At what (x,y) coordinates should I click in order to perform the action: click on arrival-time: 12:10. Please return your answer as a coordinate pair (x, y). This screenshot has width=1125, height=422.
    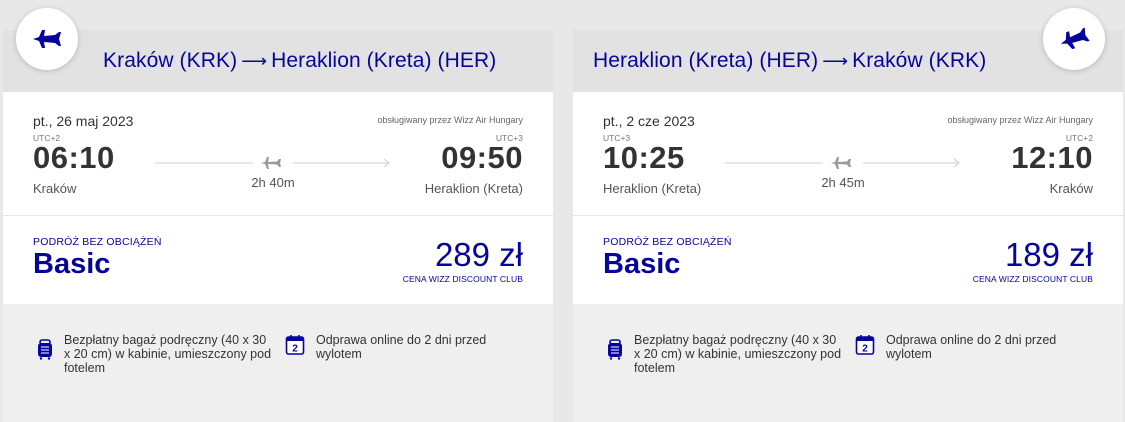
    Looking at the image, I should click on (1052, 157).